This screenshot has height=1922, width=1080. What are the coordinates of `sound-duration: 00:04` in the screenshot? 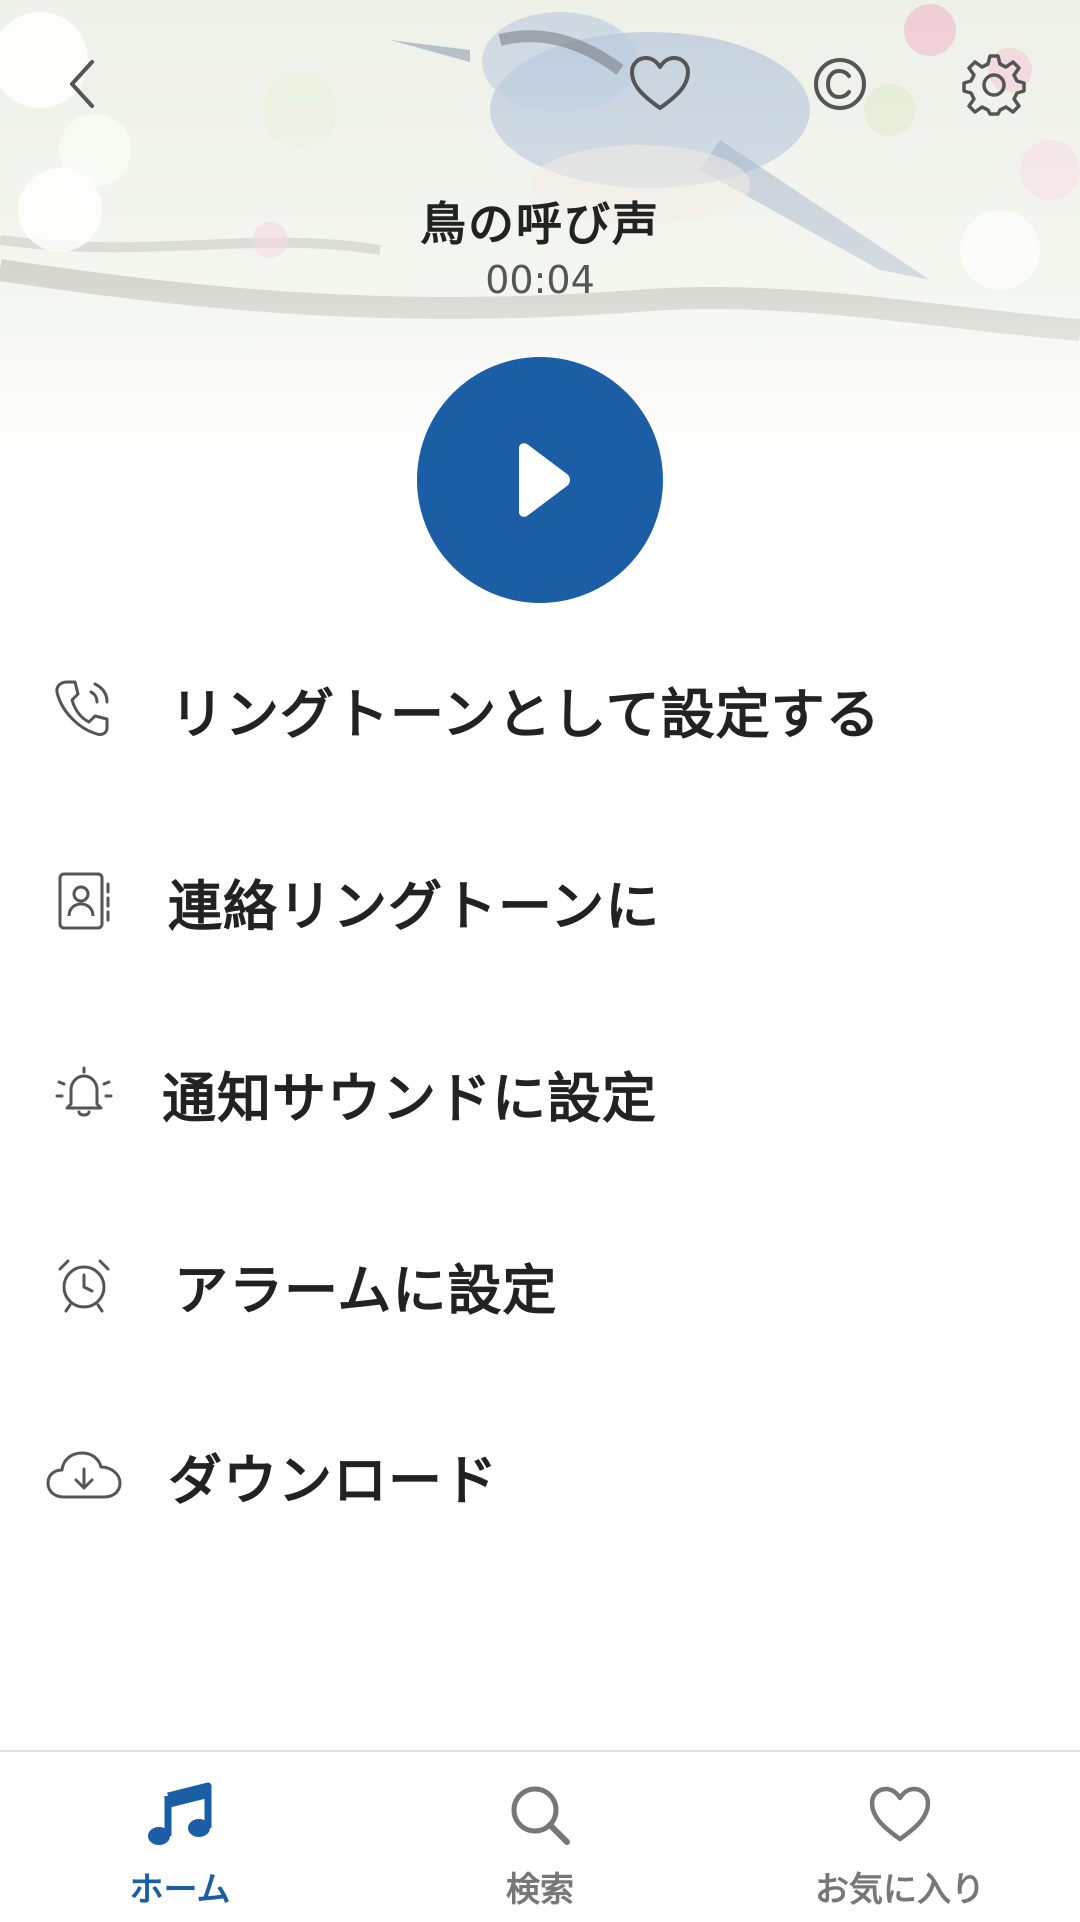 It's located at (540, 280).